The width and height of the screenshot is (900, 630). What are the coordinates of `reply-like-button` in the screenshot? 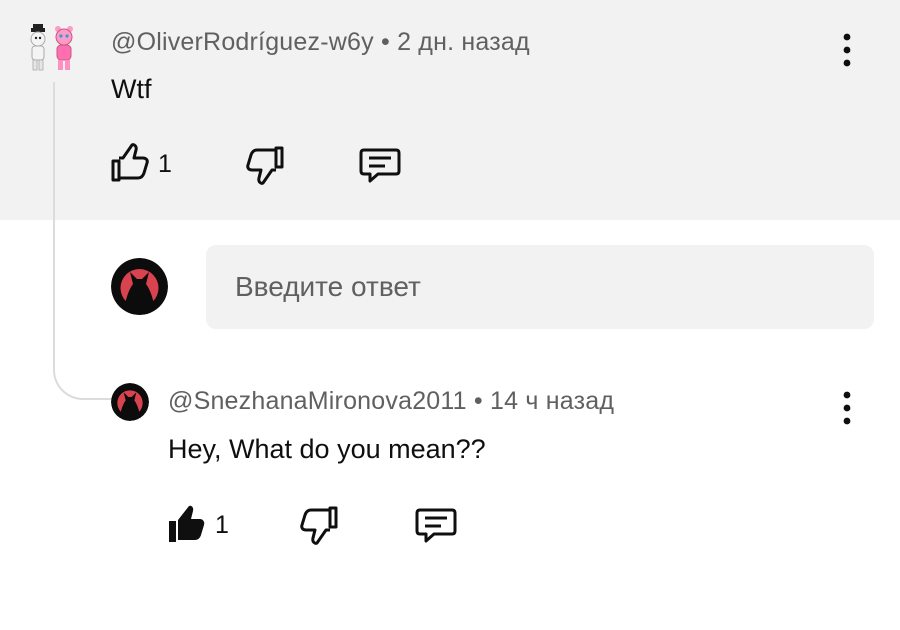 It's located at (187, 524).